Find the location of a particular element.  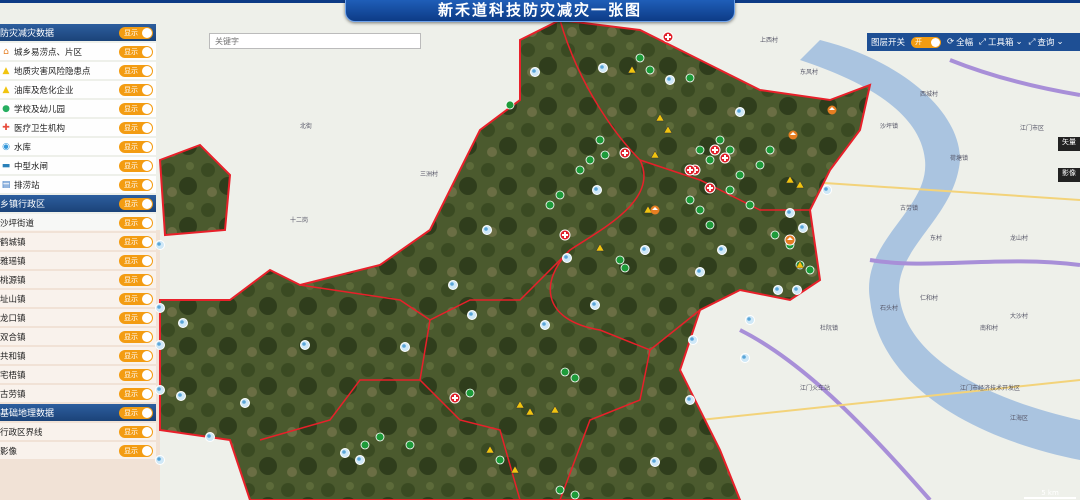

layer-row: 影像 显示 is located at coordinates (78, 450).